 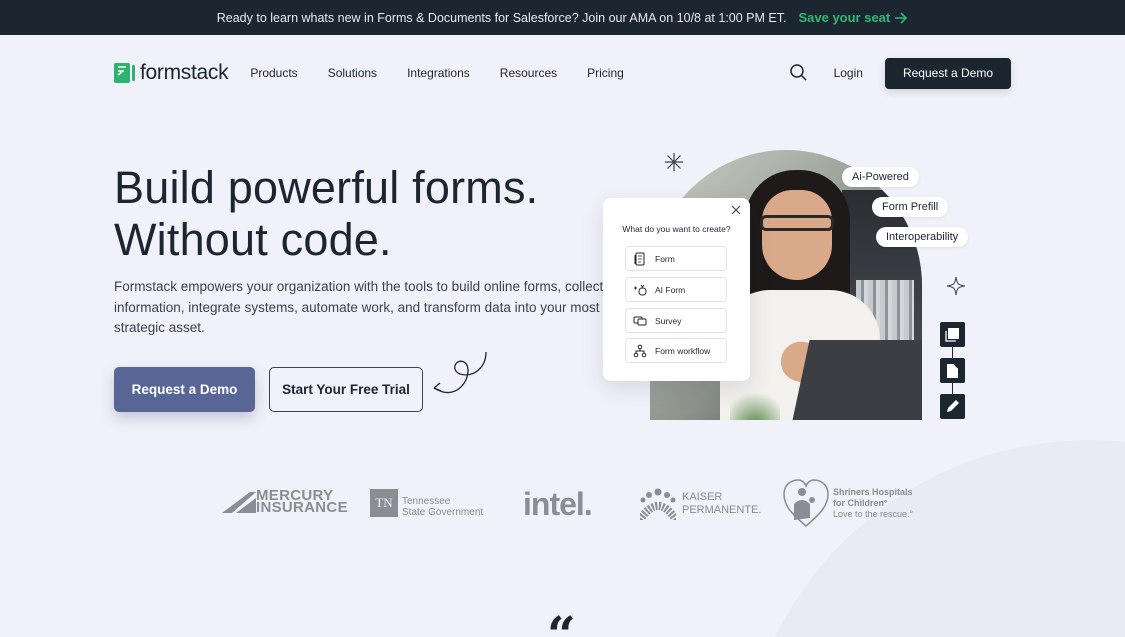 What do you see at coordinates (352, 73) in the screenshot?
I see `nav-item-solutions: Solutions` at bounding box center [352, 73].